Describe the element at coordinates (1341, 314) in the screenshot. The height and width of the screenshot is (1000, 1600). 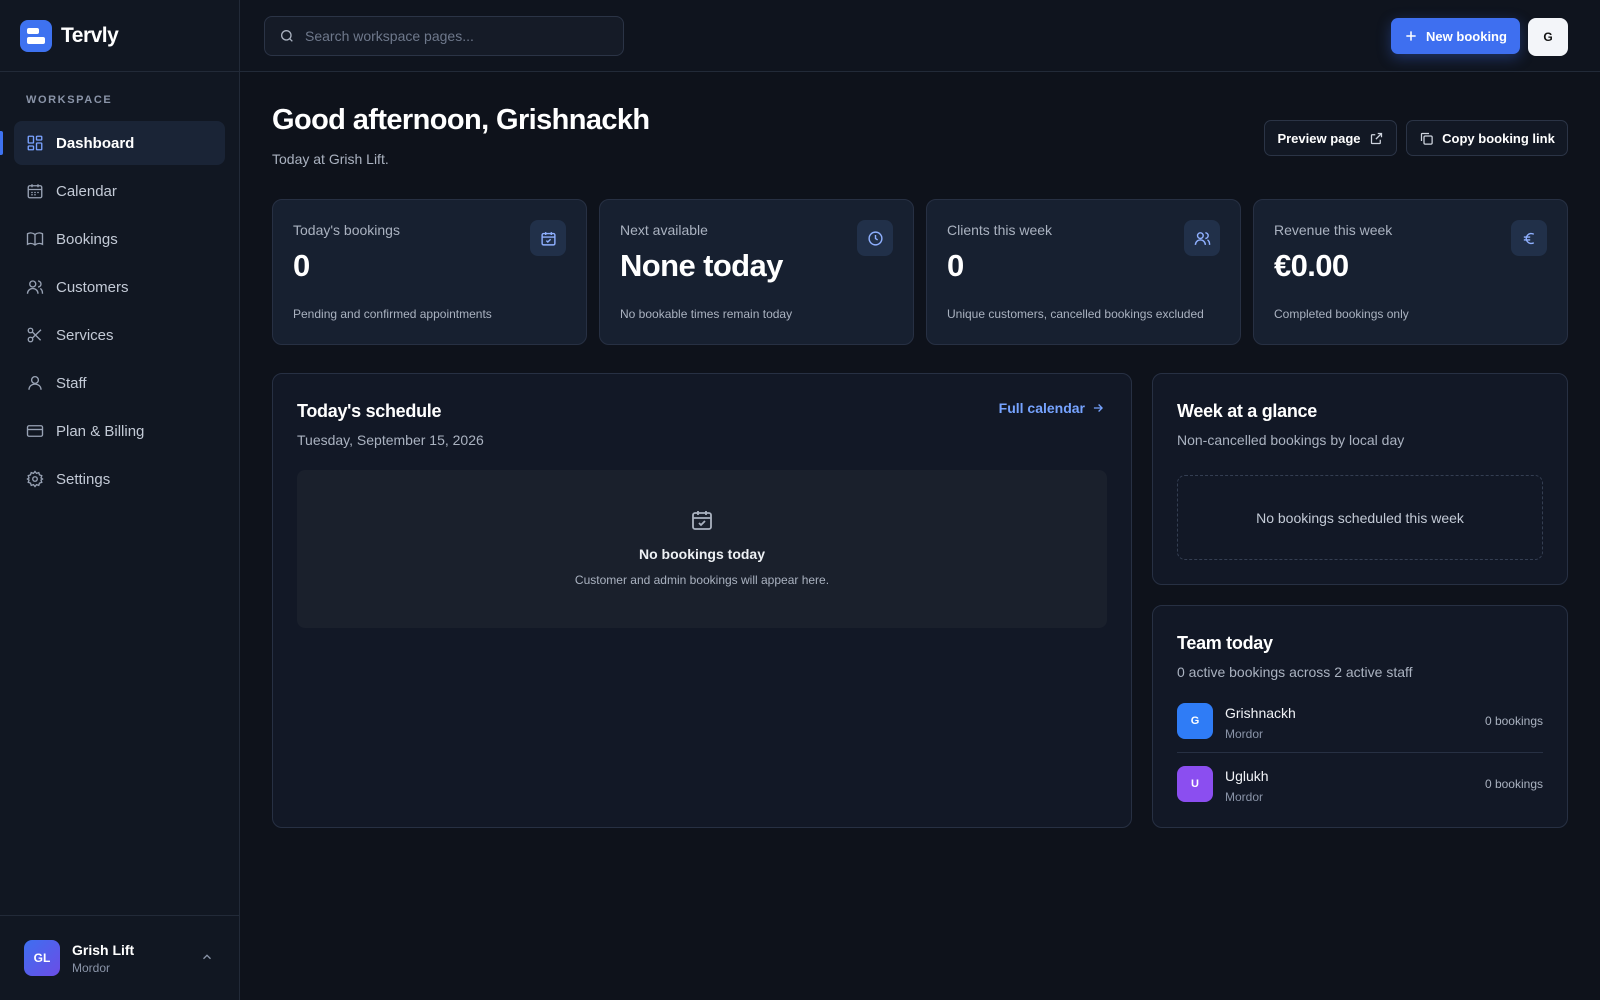
I see `stat-note: Completed bookings only` at that location.